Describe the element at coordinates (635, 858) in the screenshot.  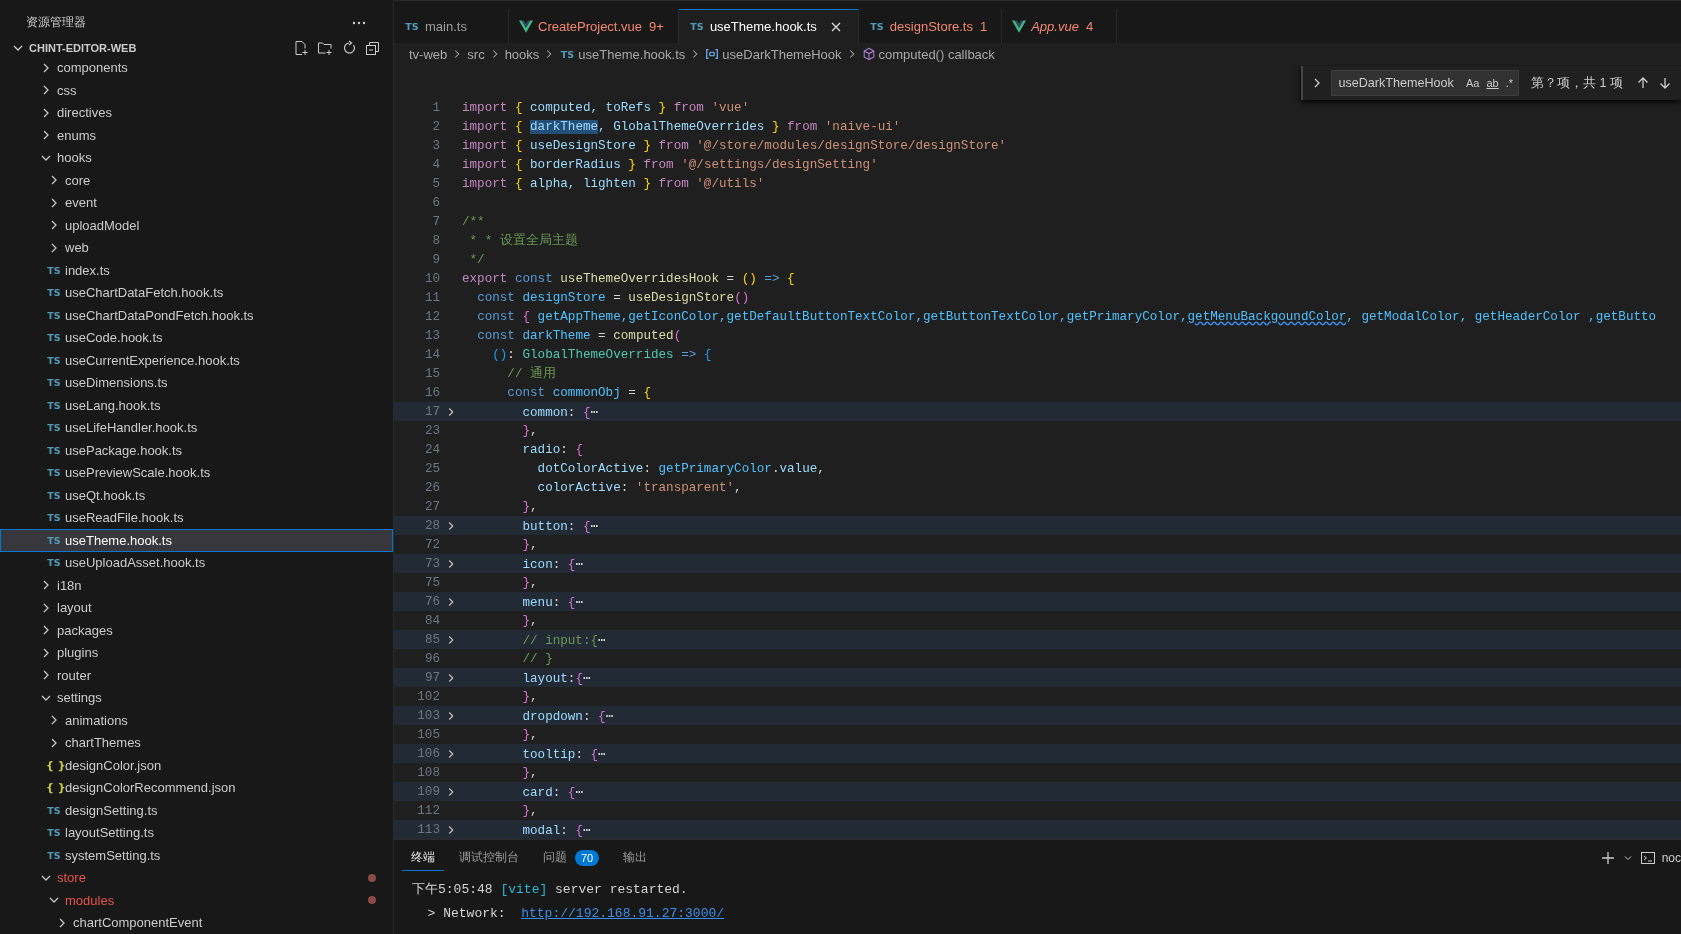
I see `panel-tab: 输出` at that location.